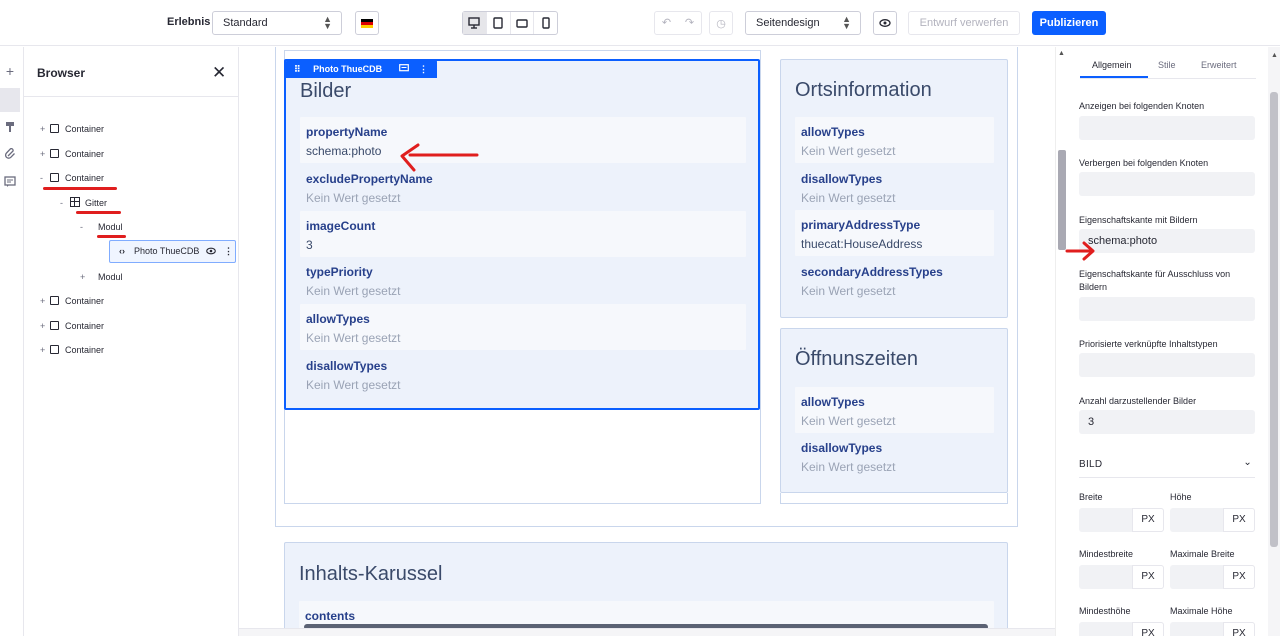 This screenshot has height=636, width=1280. I want to click on field-name: secondaryAddressTypes, so click(872, 272).